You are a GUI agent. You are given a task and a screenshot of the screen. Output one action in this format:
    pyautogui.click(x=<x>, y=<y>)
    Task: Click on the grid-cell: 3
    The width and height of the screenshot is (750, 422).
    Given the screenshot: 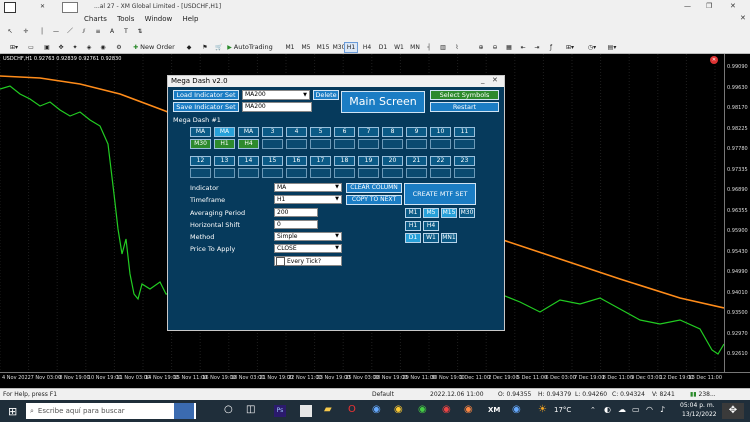 What is the action you would take?
    pyautogui.click(x=272, y=132)
    